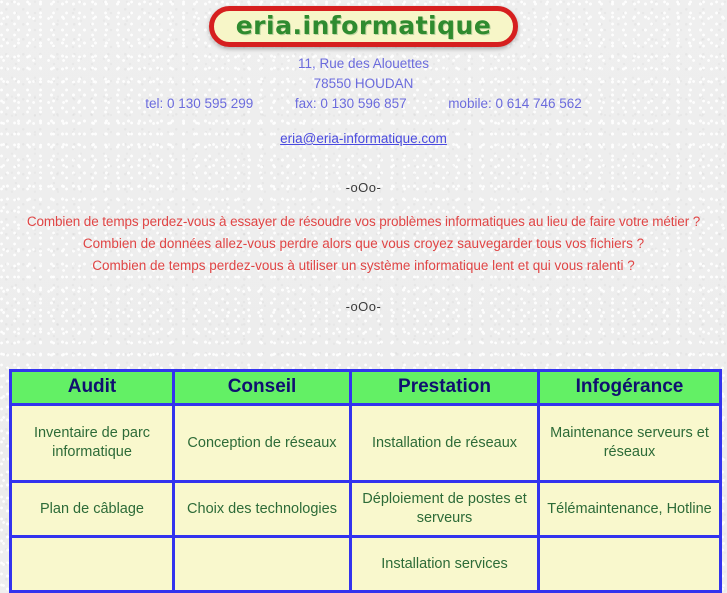 The height and width of the screenshot is (593, 727). I want to click on table-cell: Déploiement de postes et serveurs, so click(444, 509).